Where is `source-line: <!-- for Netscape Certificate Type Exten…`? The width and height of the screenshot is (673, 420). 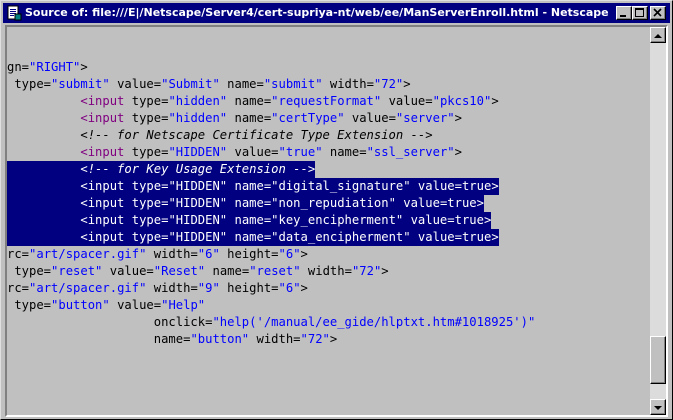 source-line: <!-- for Netscape Certificate Type Exten… is located at coordinates (220, 135).